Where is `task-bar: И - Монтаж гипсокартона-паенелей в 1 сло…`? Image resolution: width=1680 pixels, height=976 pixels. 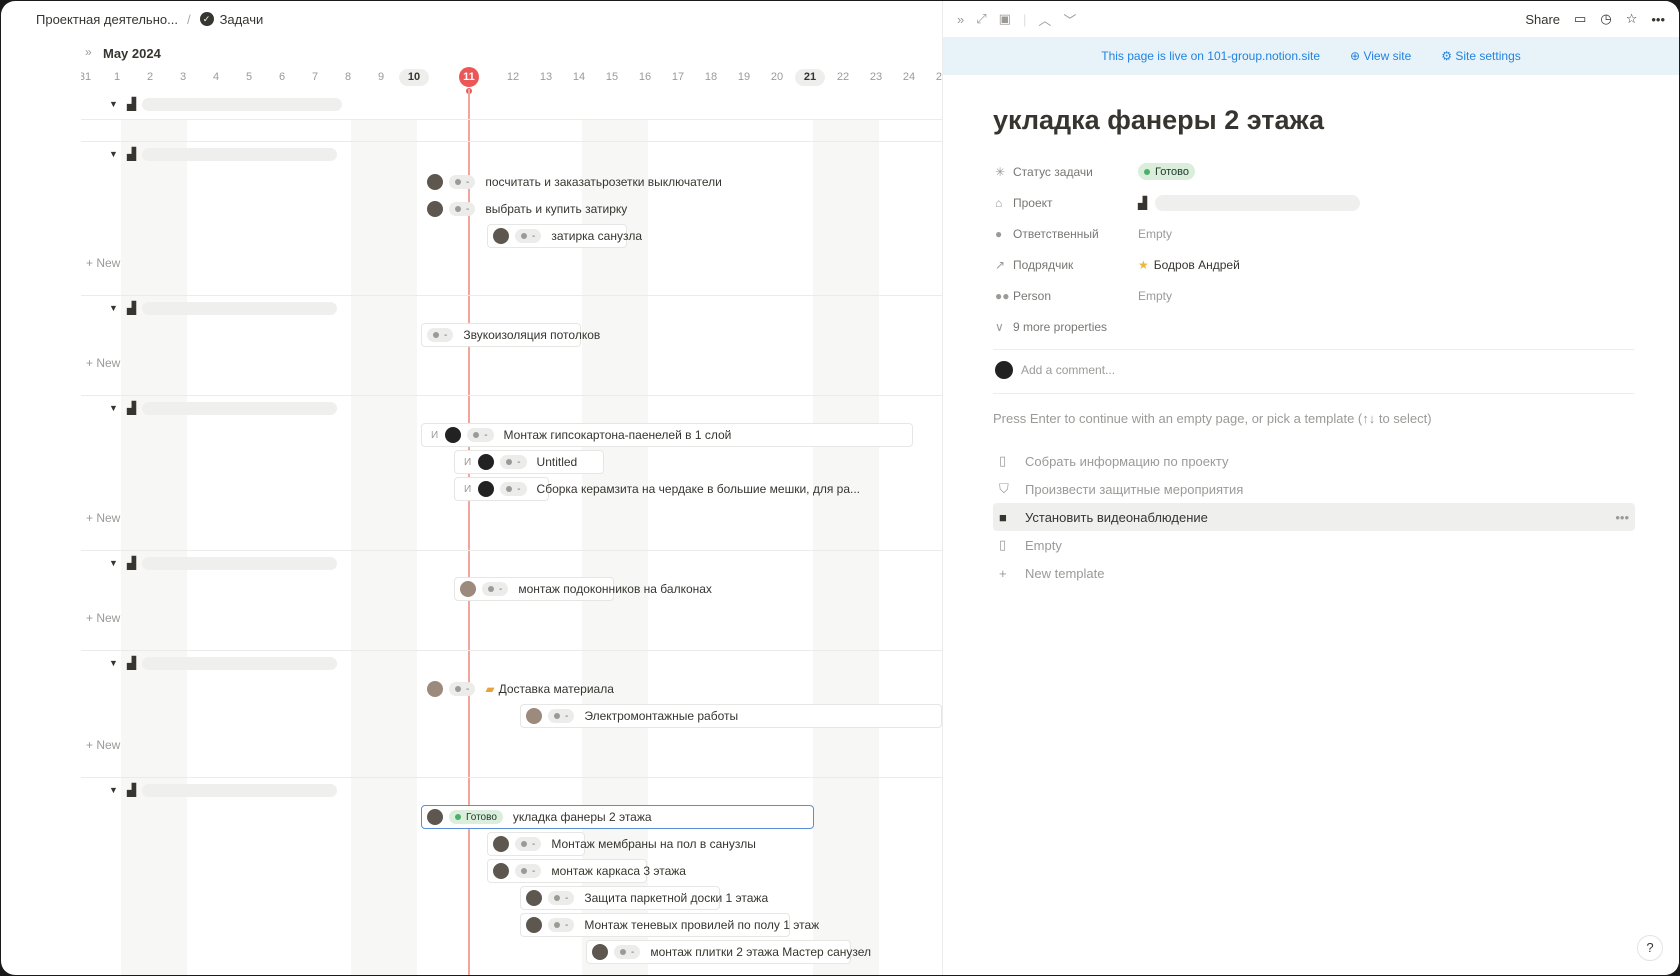 task-bar: И - Монтаж гипсокартона-паенелей в 1 сло… is located at coordinates (667, 435).